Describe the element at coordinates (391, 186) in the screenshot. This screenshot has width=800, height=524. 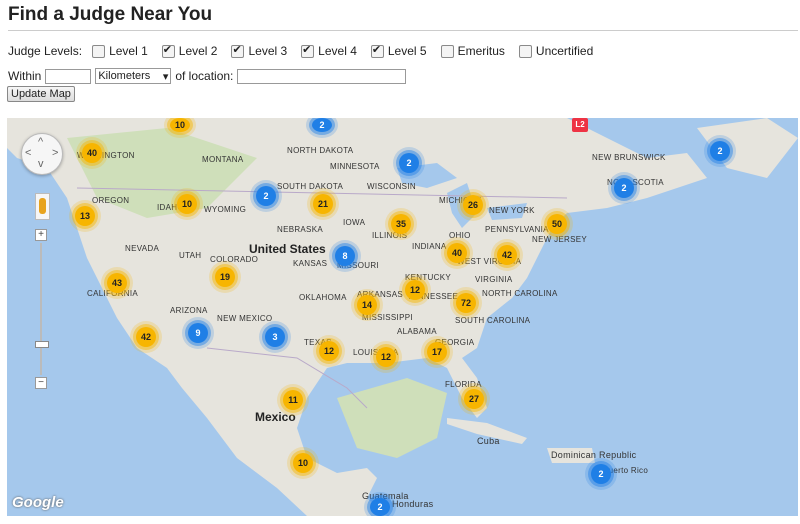
I see `state-label: WISCONSIN` at that location.